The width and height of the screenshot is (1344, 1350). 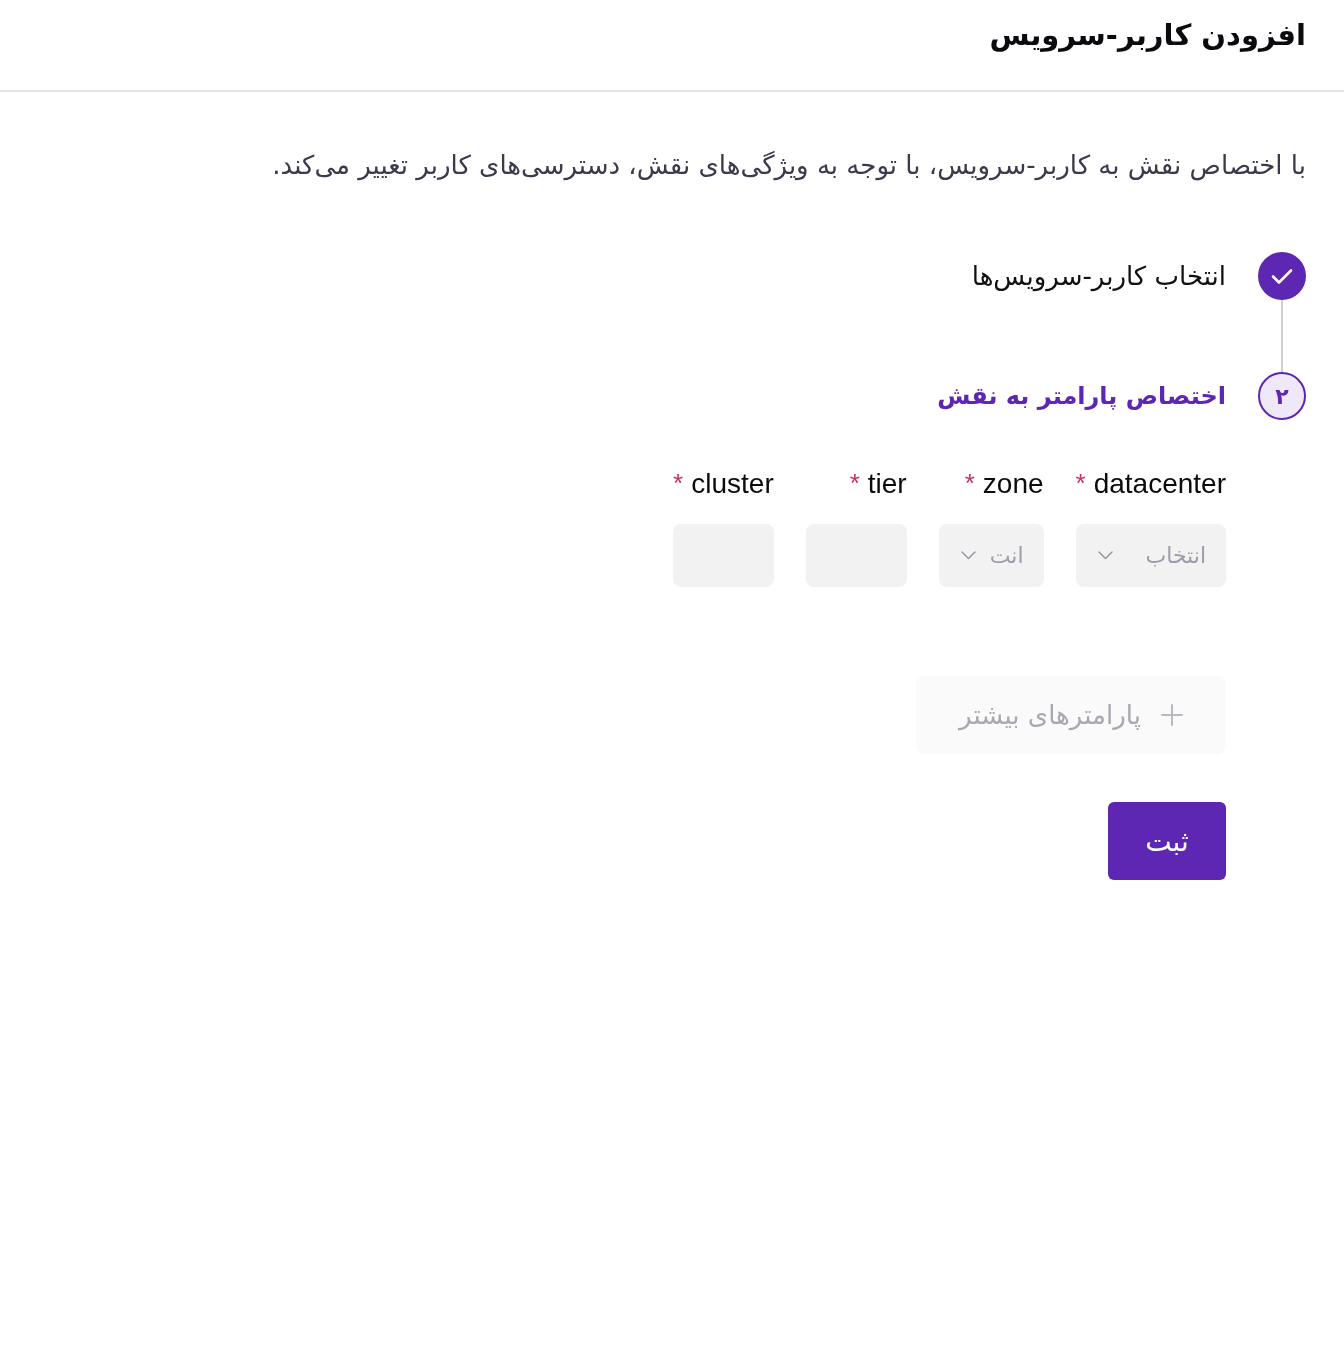 I want to click on field-label: datacenter, so click(x=1159, y=484).